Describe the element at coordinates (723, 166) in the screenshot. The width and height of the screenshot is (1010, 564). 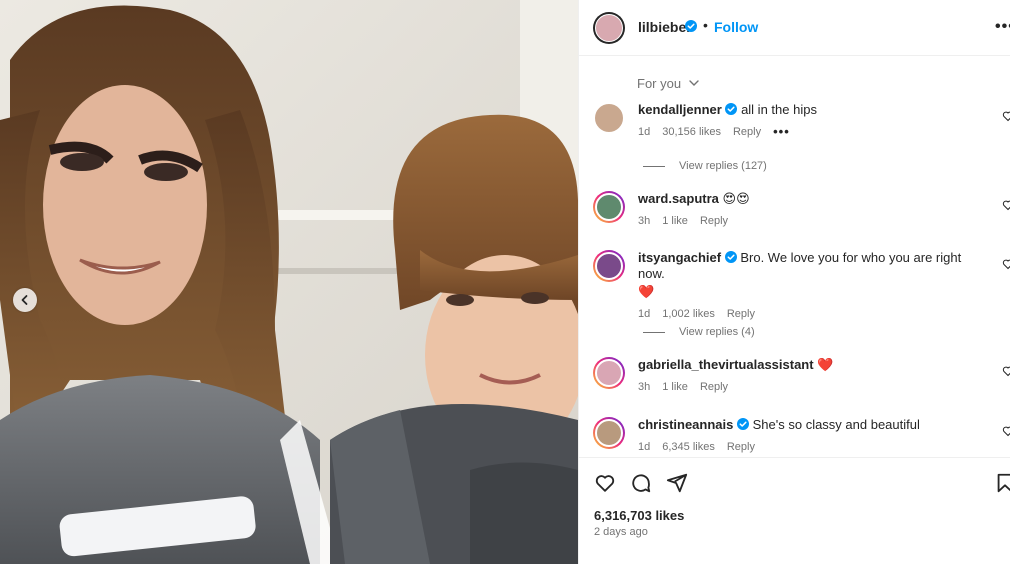
I see `view-replies-label: View replies (127)` at that location.